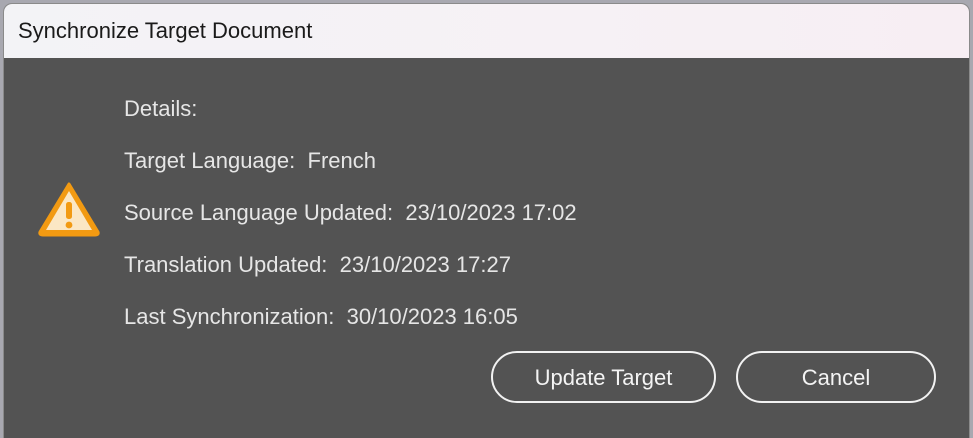 The width and height of the screenshot is (973, 438). What do you see at coordinates (259, 212) in the screenshot?
I see `source-updated-label: Source Language Updated:` at bounding box center [259, 212].